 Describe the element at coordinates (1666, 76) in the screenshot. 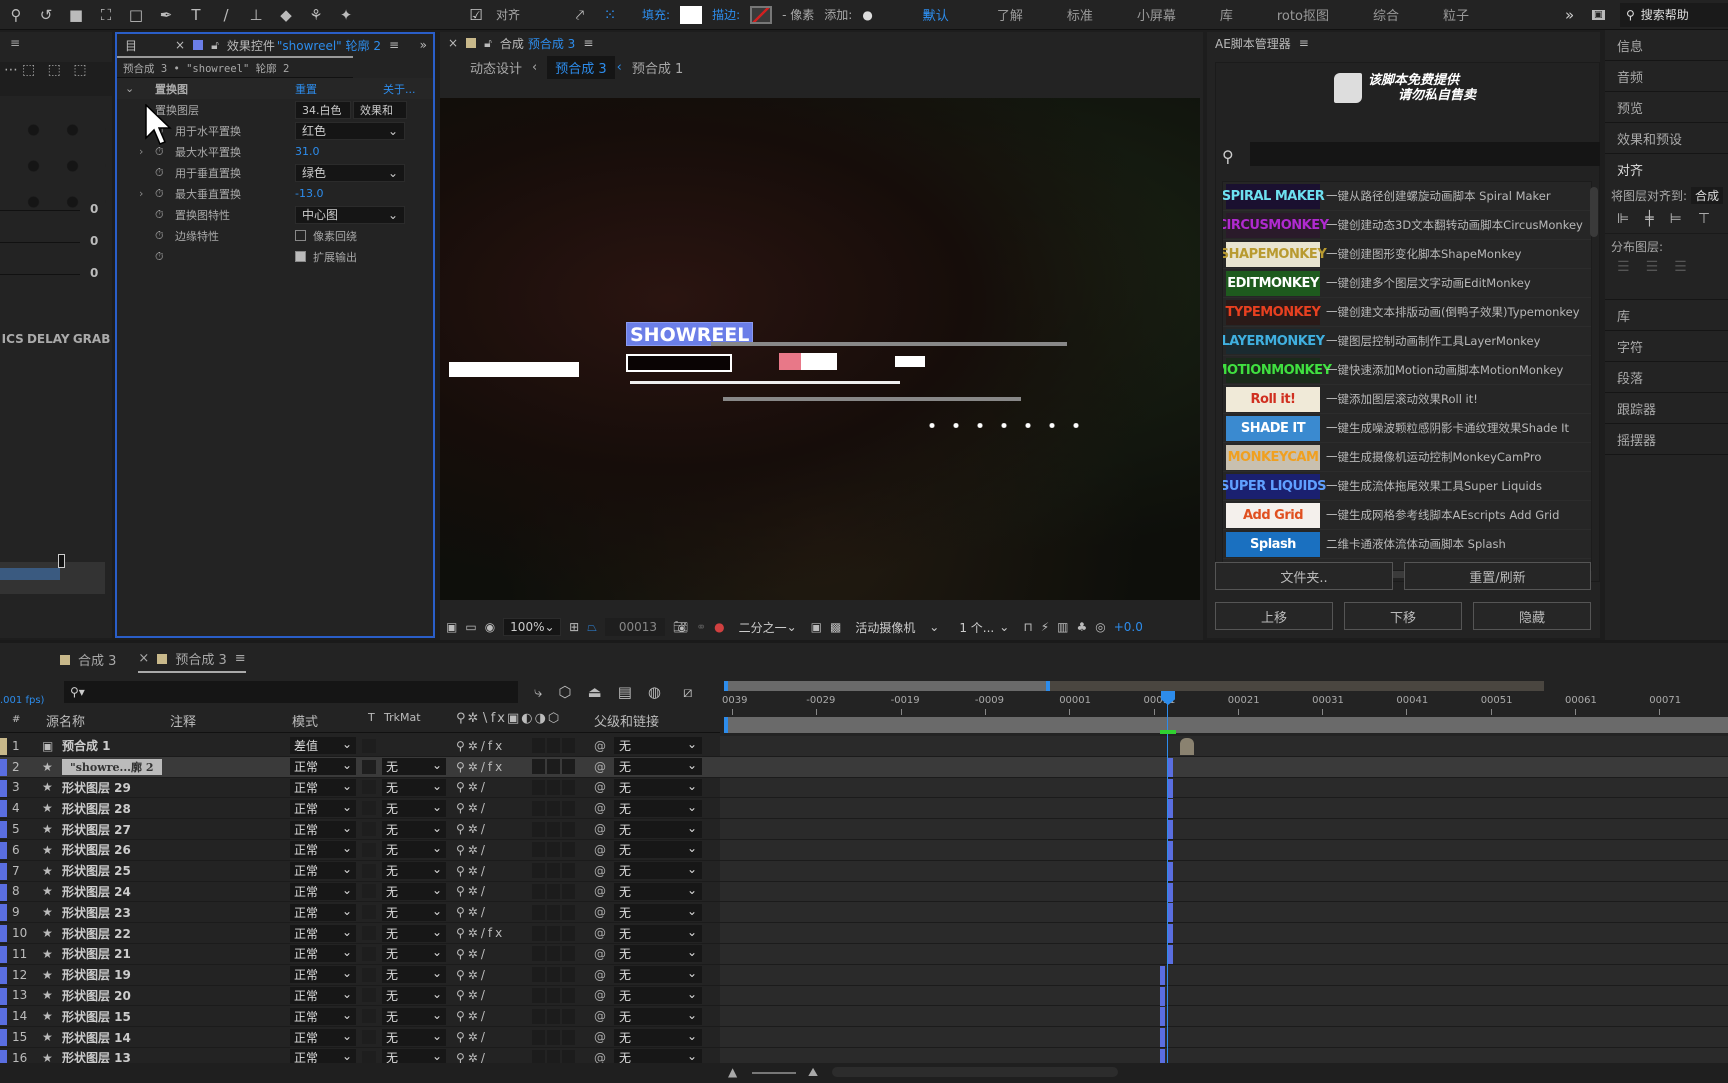

I see `panel-tab: 音频` at that location.